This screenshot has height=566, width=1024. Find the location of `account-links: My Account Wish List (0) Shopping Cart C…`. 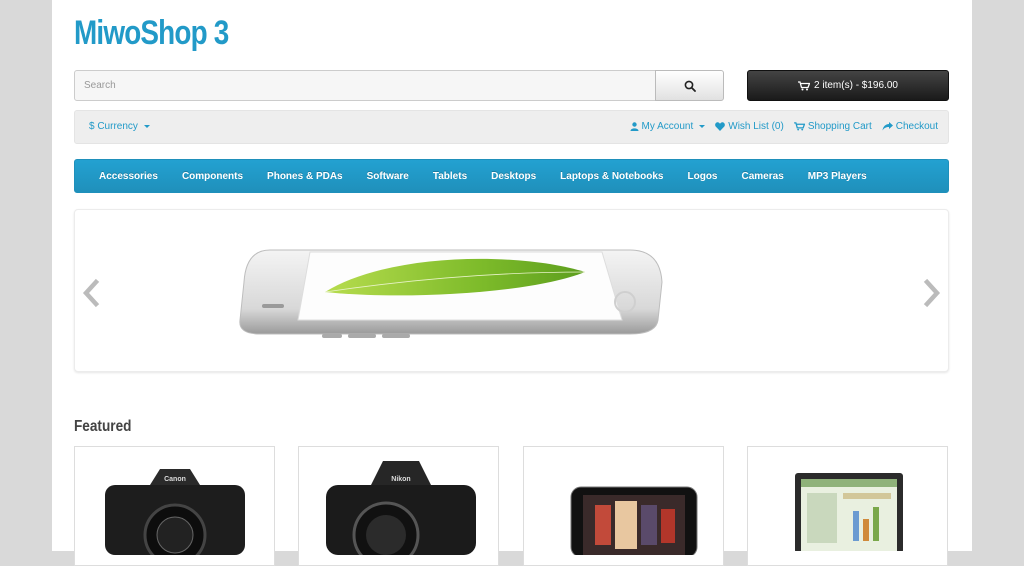

account-links: My Account Wish List (0) Shopping Cart C… is located at coordinates (784, 126).